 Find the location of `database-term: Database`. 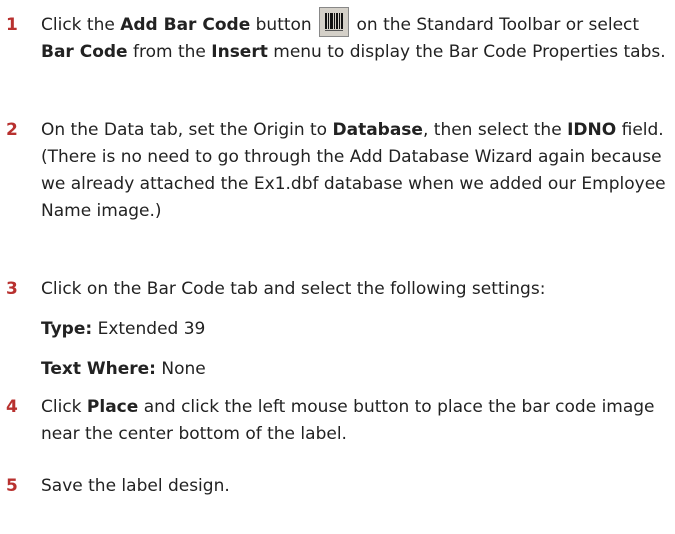

database-term: Database is located at coordinates (377, 130).